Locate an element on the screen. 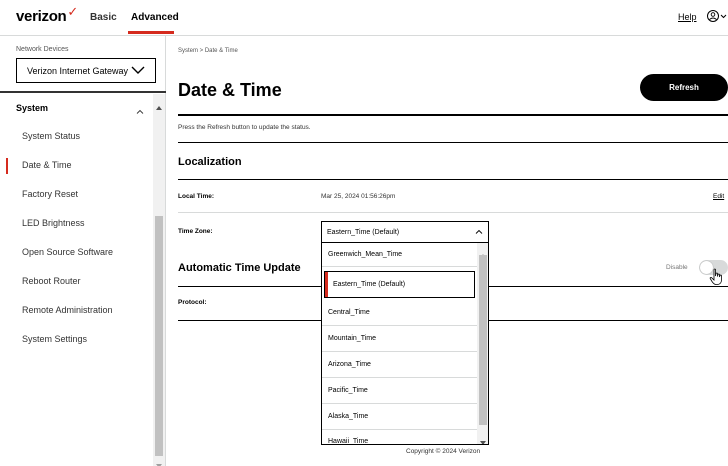 The image size is (728, 466). dropdown-scrollbar is located at coordinates (482, 343).